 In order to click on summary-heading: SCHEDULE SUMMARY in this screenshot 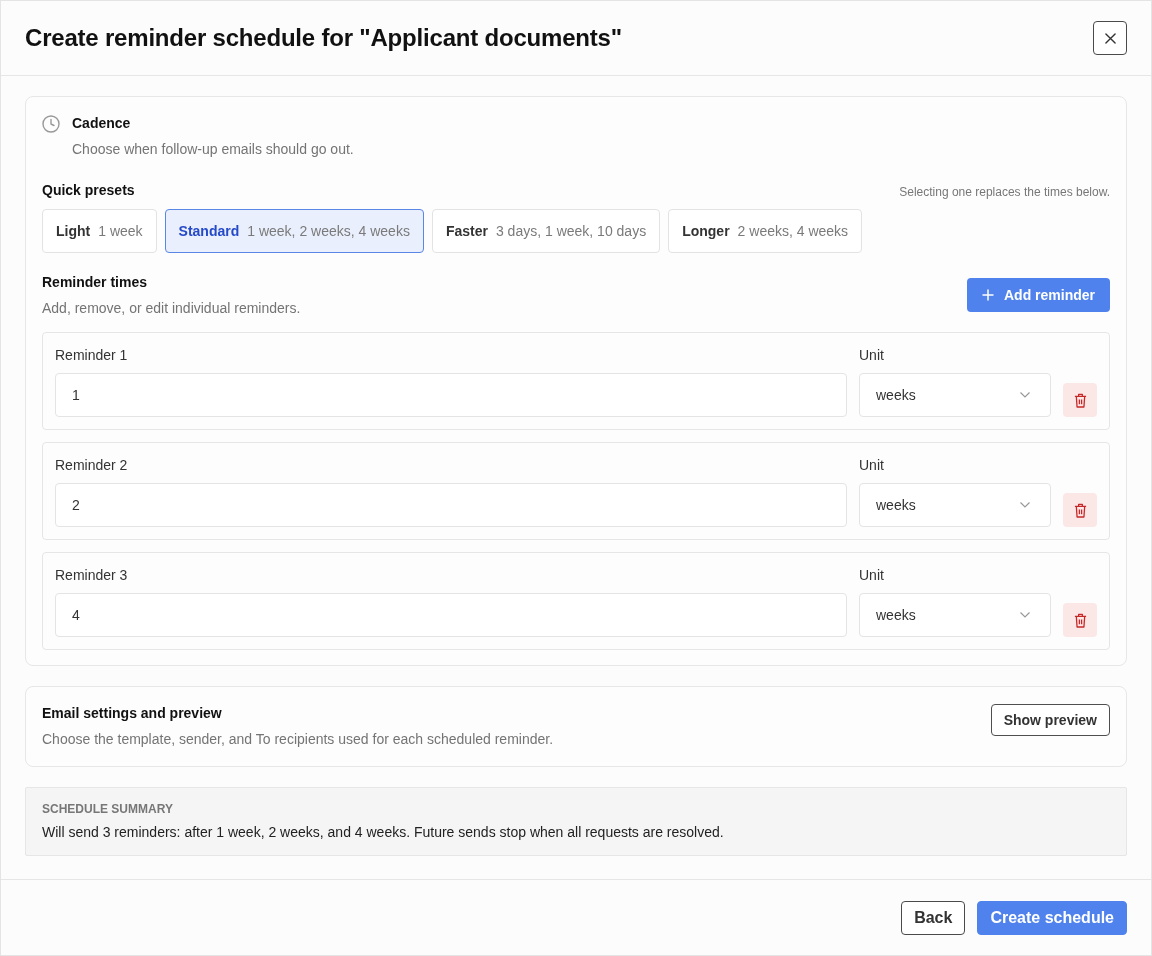, I will do `click(108, 809)`.